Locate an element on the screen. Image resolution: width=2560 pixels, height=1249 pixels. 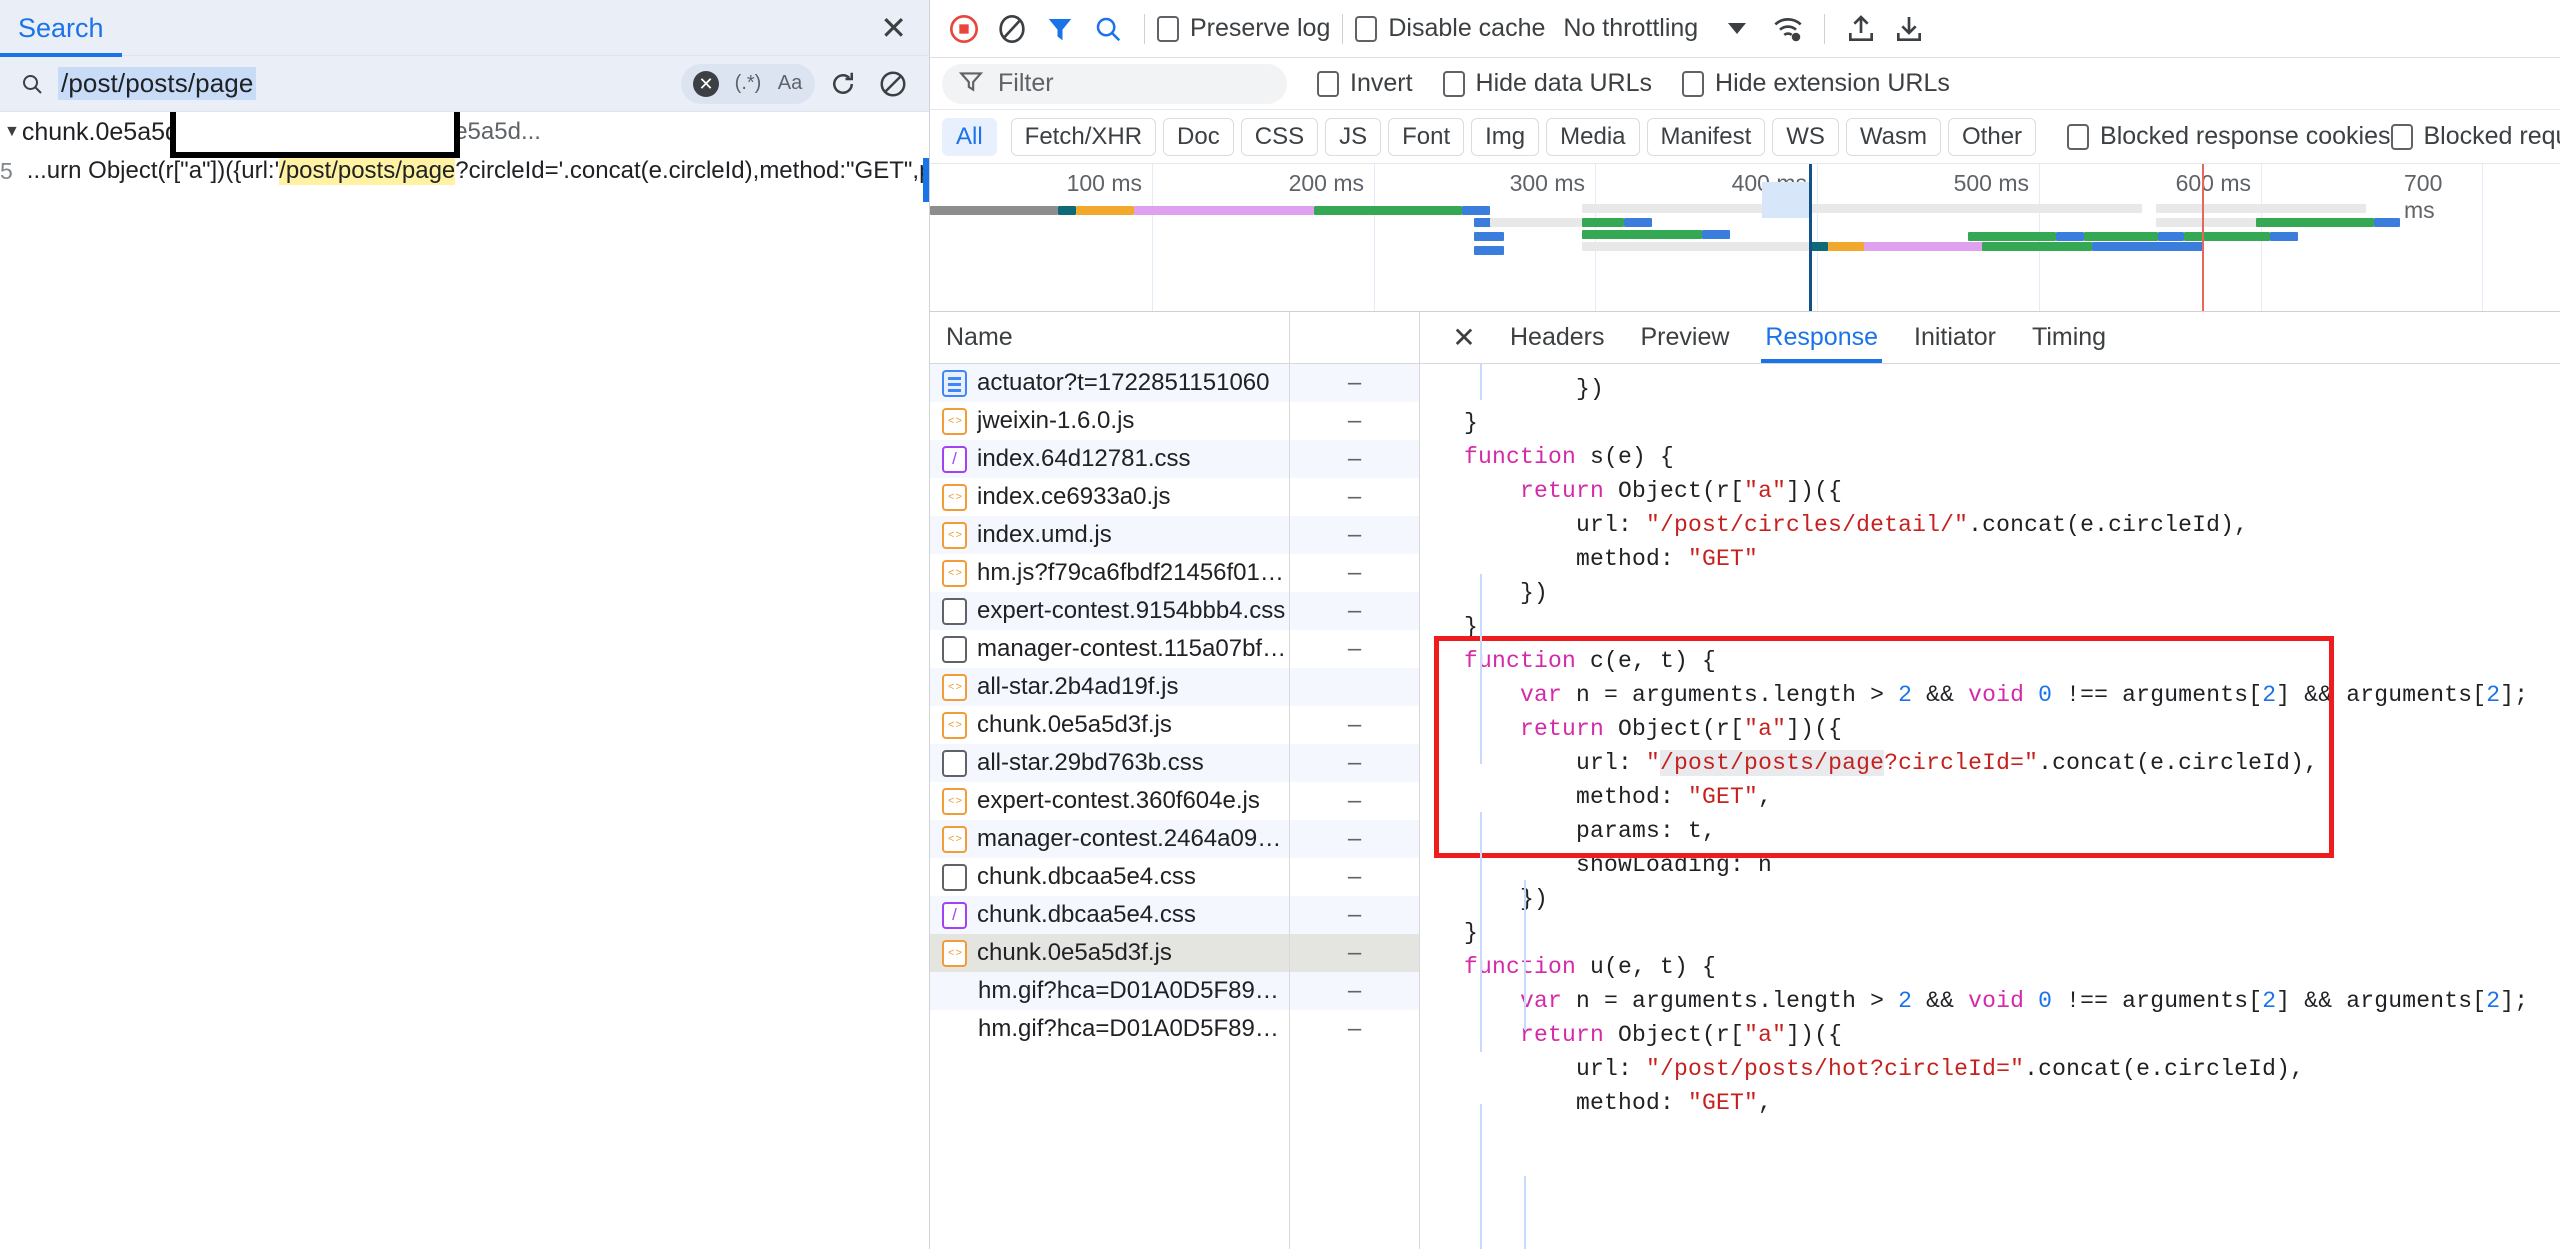
request-row: expert-contest.360f604e.js is located at coordinates (1109, 801).